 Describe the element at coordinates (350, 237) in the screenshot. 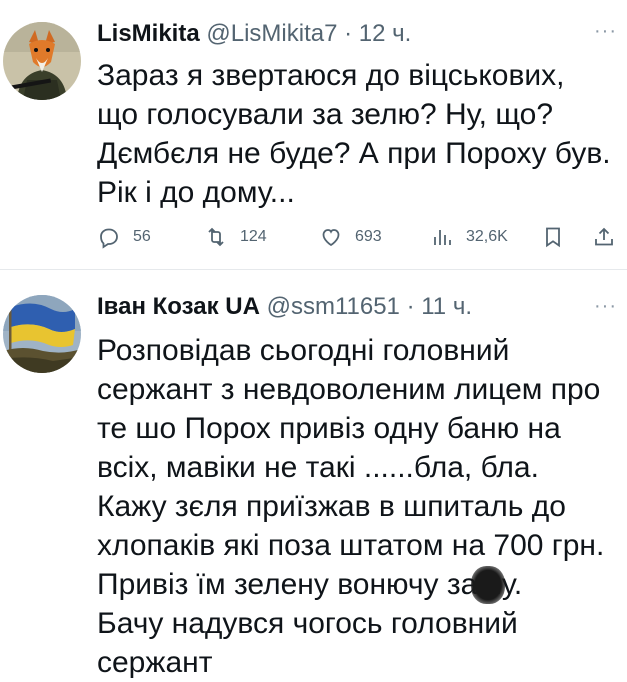

I see `like-button: 693` at that location.